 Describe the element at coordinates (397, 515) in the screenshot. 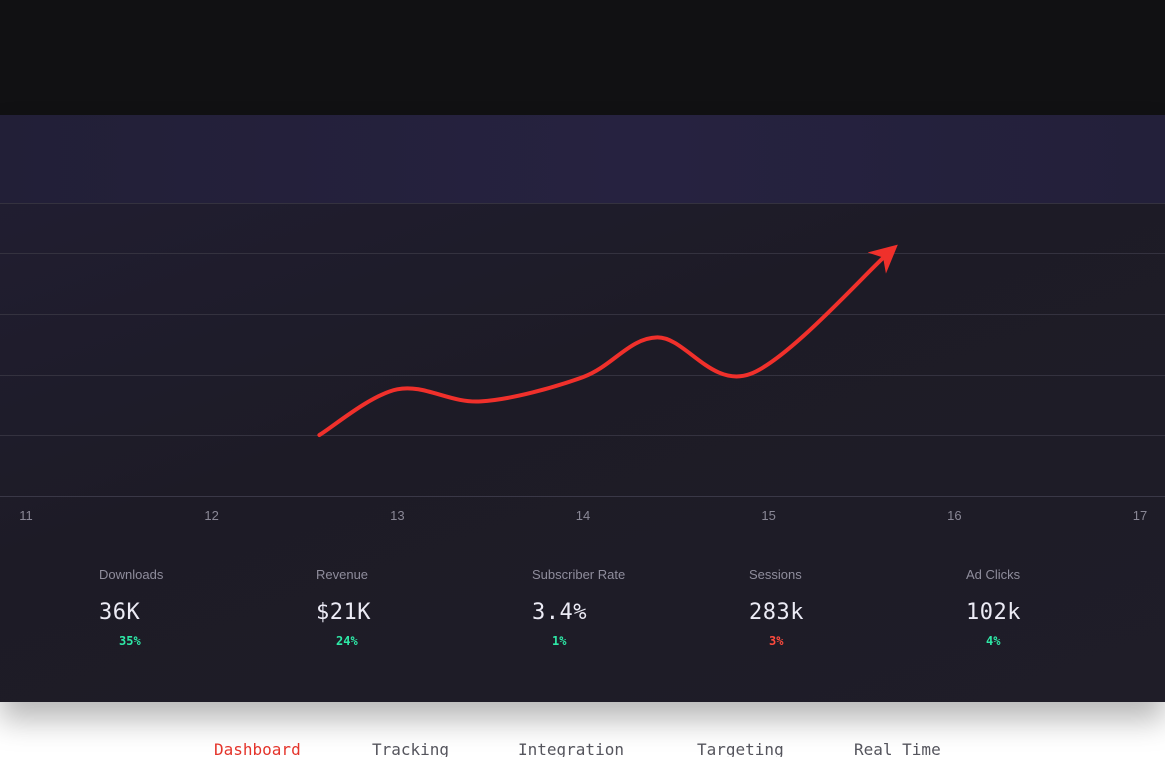

I see `x-tick-label: 13` at that location.